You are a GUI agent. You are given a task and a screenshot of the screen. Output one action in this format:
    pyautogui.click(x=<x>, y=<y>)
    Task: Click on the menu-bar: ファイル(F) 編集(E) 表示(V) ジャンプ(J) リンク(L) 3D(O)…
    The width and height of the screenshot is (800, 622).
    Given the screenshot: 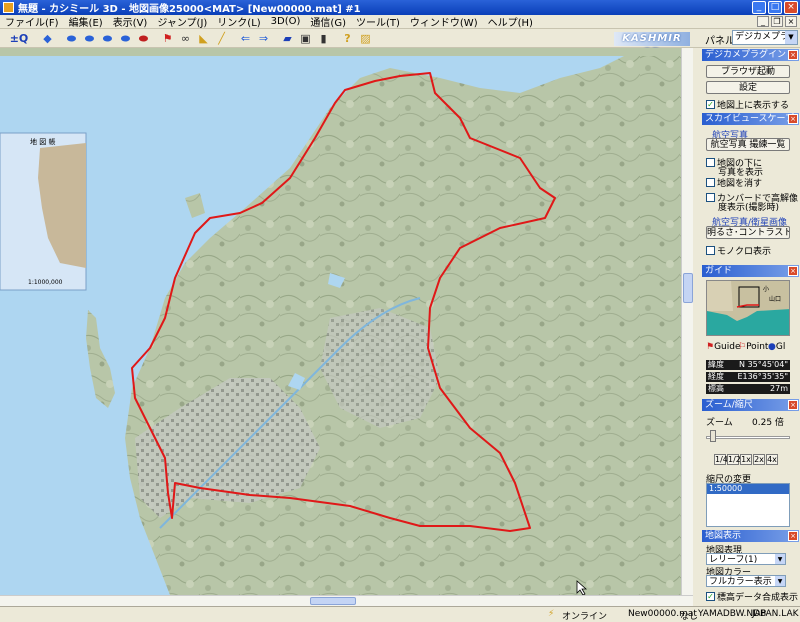 What is the action you would take?
    pyautogui.click(x=400, y=22)
    